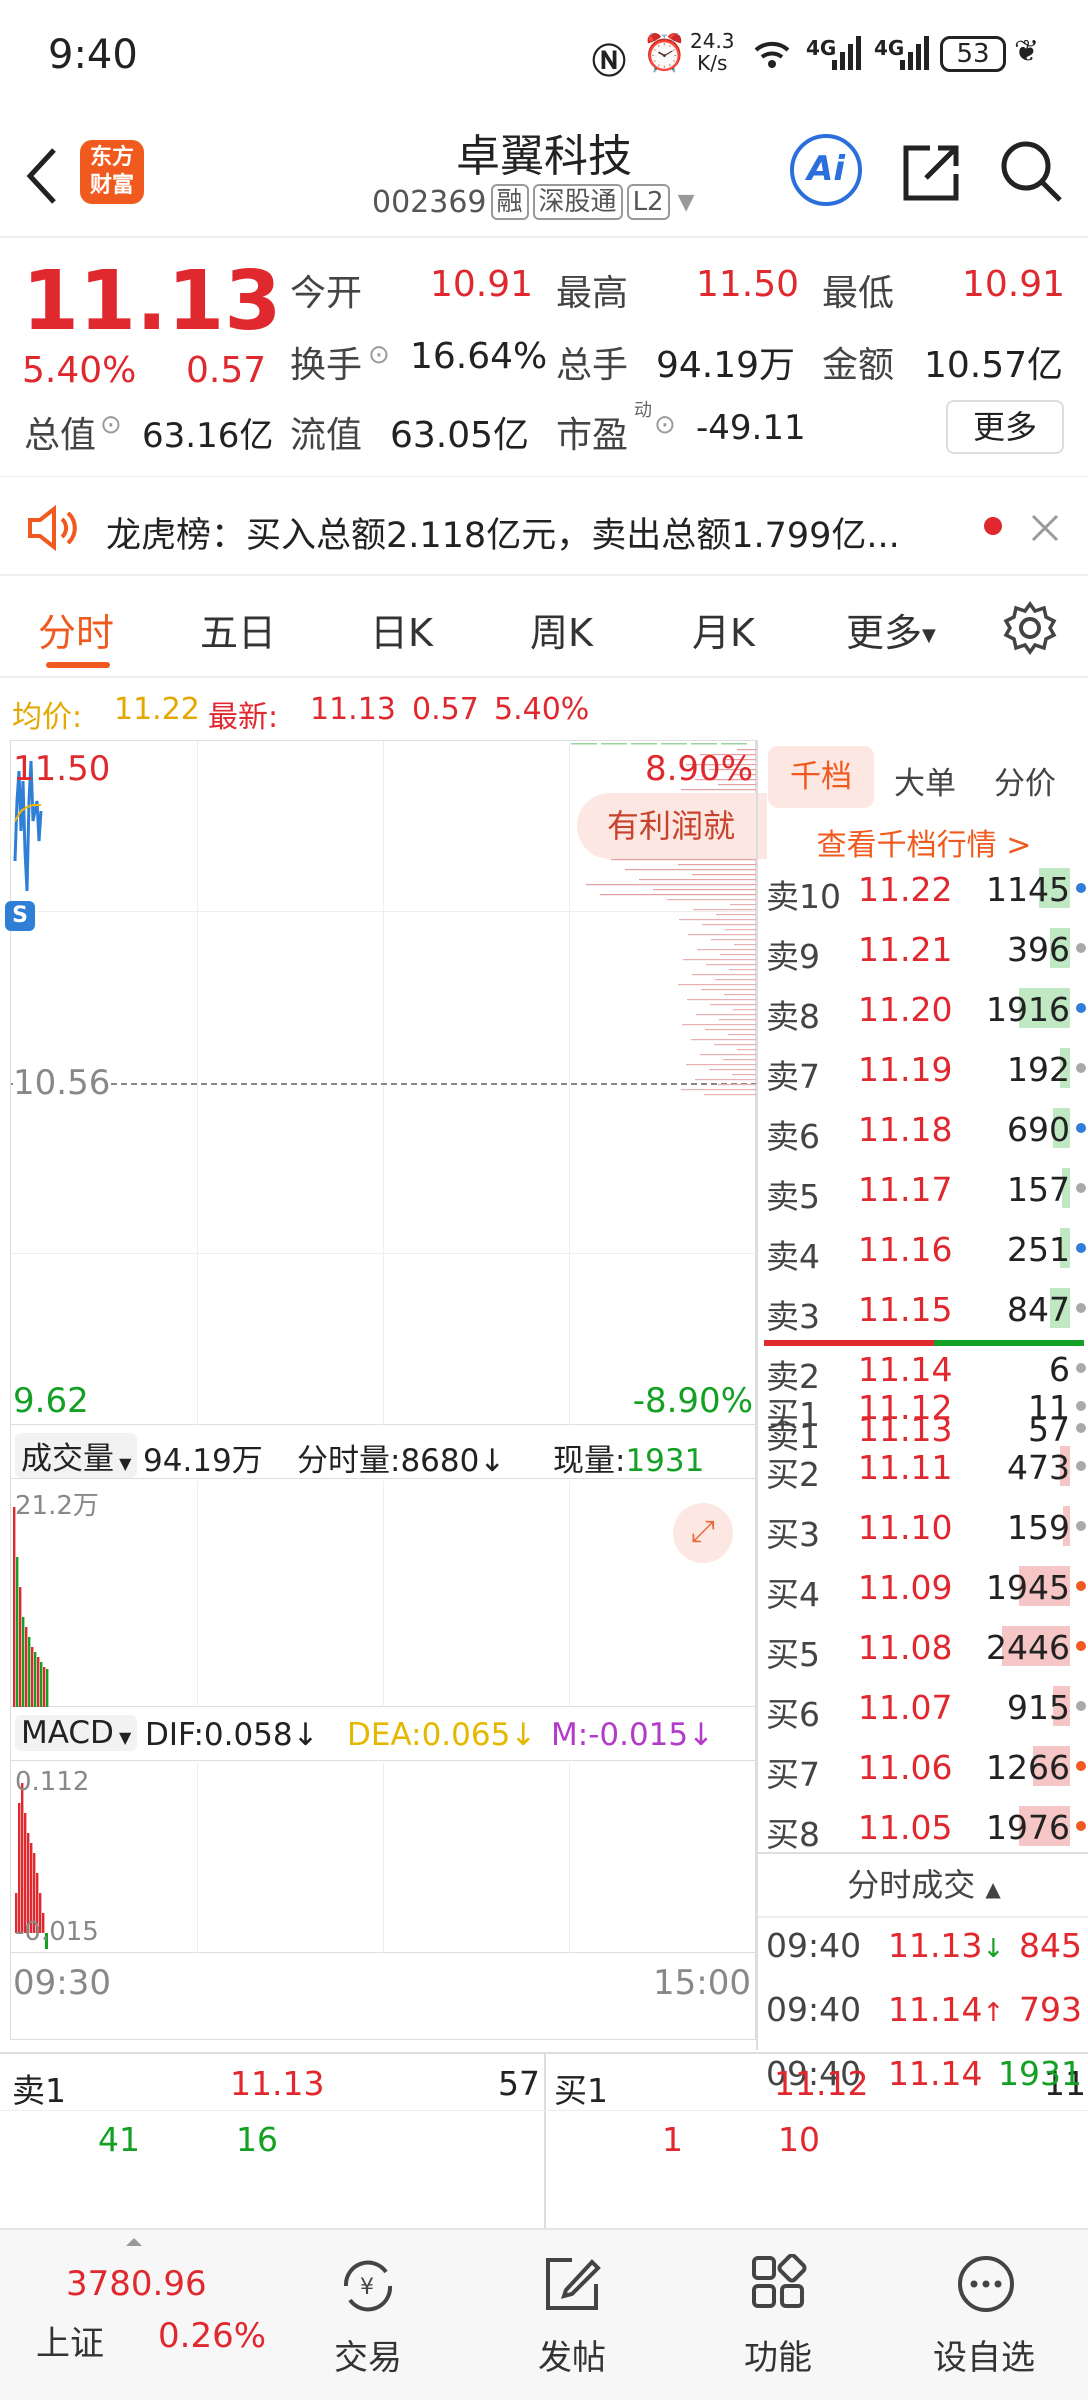 This screenshot has width=1088, height=2400. Describe the element at coordinates (232, 1735) in the screenshot. I see `macd-dif: DIF:0.058↓` at that location.